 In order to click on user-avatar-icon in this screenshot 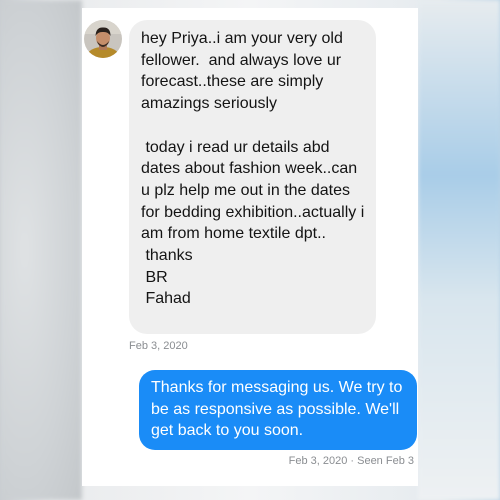, I will do `click(103, 39)`.